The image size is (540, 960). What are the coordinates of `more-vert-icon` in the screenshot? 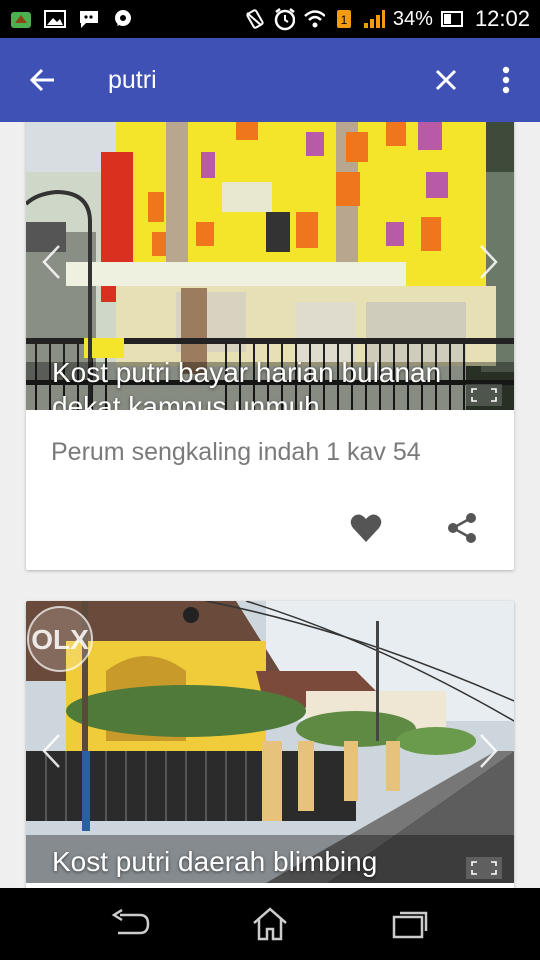 It's located at (506, 80).